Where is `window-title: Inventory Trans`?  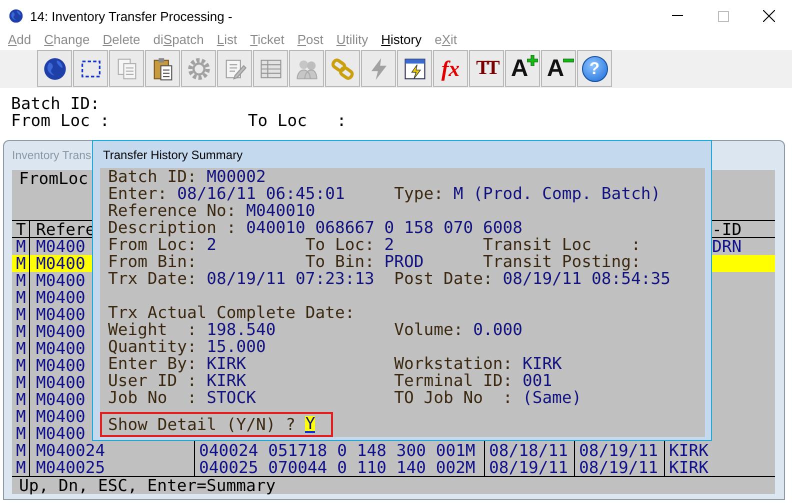 window-title: Inventory Trans is located at coordinates (52, 156).